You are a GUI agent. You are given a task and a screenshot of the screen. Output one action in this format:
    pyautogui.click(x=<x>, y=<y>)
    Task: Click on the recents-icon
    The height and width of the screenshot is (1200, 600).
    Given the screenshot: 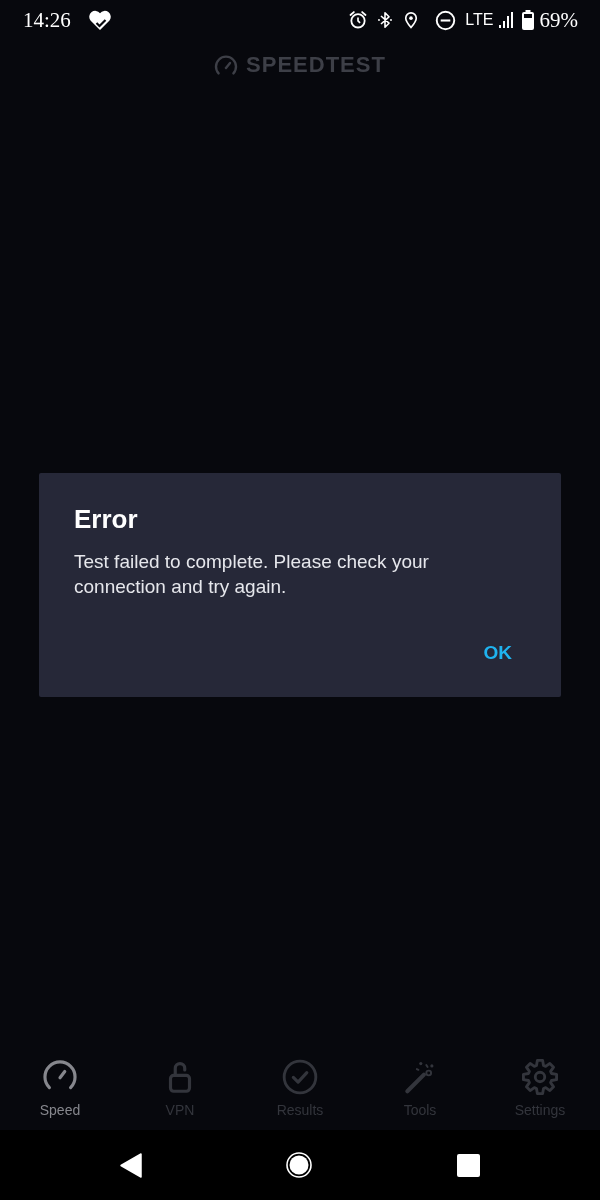 What is the action you would take?
    pyautogui.click(x=468, y=1165)
    